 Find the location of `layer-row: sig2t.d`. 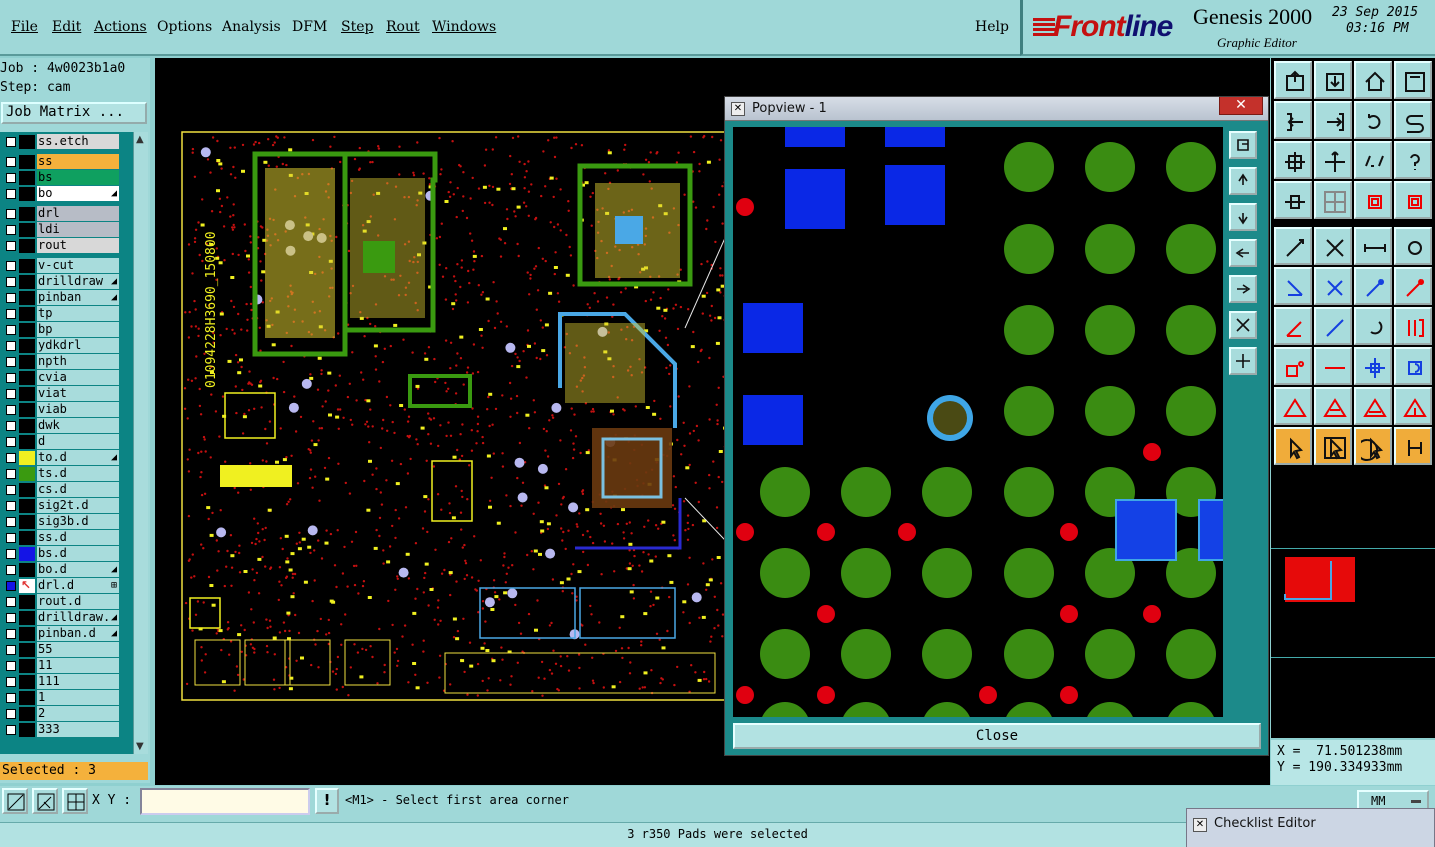

layer-row: sig2t.d is located at coordinates (61, 505).